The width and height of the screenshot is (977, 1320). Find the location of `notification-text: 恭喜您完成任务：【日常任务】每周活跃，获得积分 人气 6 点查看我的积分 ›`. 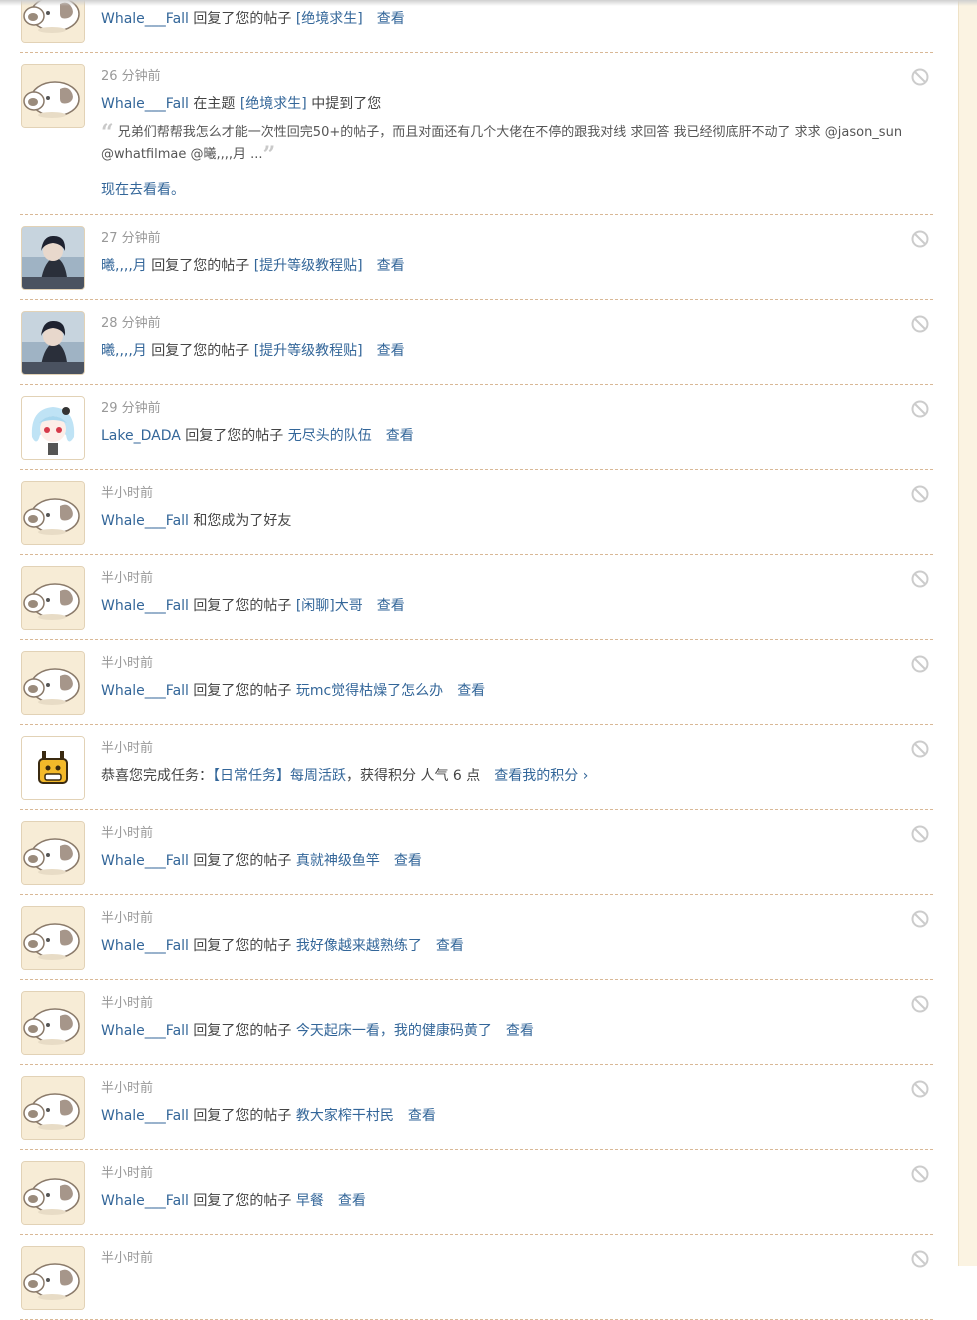

notification-text: 恭喜您完成任务：【日常任务】每周活跃，获得积分 人气 6 点查看我的积分 › is located at coordinates (344, 775).